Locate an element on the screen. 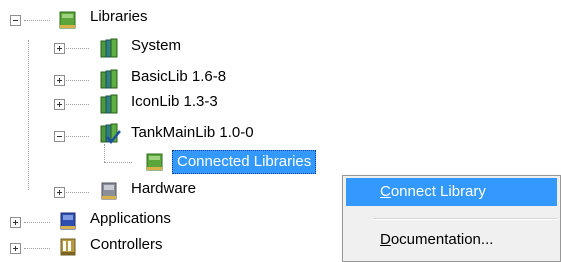  expand-iconlib-toggle is located at coordinates (59, 104).